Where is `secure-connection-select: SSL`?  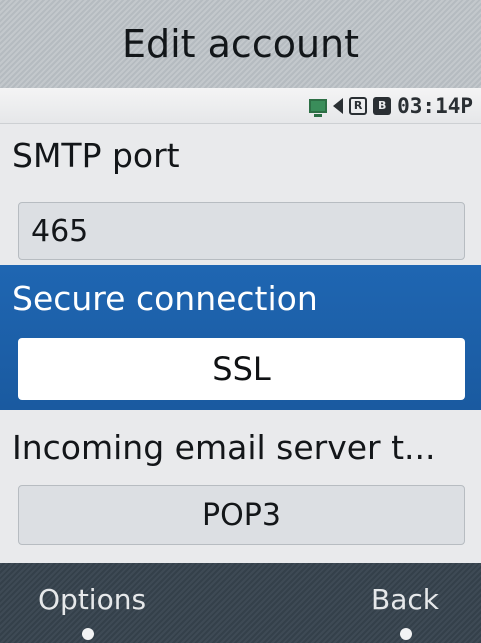
secure-connection-select: SSL is located at coordinates (241, 369).